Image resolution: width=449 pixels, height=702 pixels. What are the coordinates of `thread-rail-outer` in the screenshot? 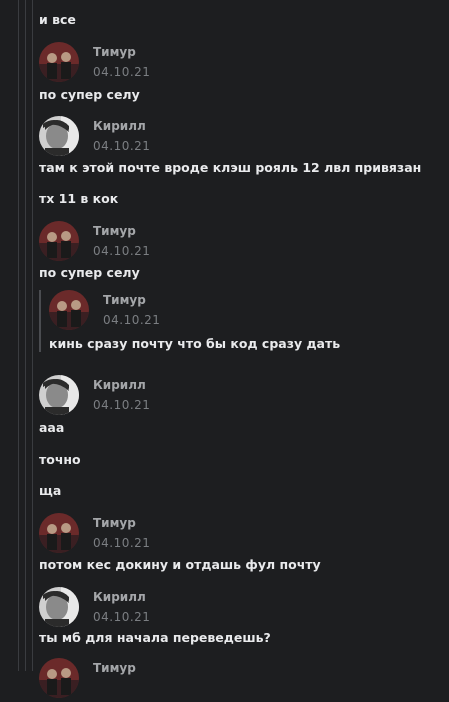 It's located at (18, 335).